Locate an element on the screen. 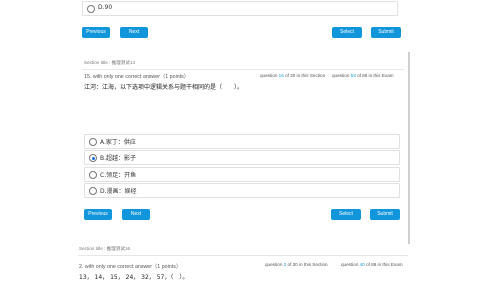  option-d: D.漫画：娱经 is located at coordinates (242, 190).